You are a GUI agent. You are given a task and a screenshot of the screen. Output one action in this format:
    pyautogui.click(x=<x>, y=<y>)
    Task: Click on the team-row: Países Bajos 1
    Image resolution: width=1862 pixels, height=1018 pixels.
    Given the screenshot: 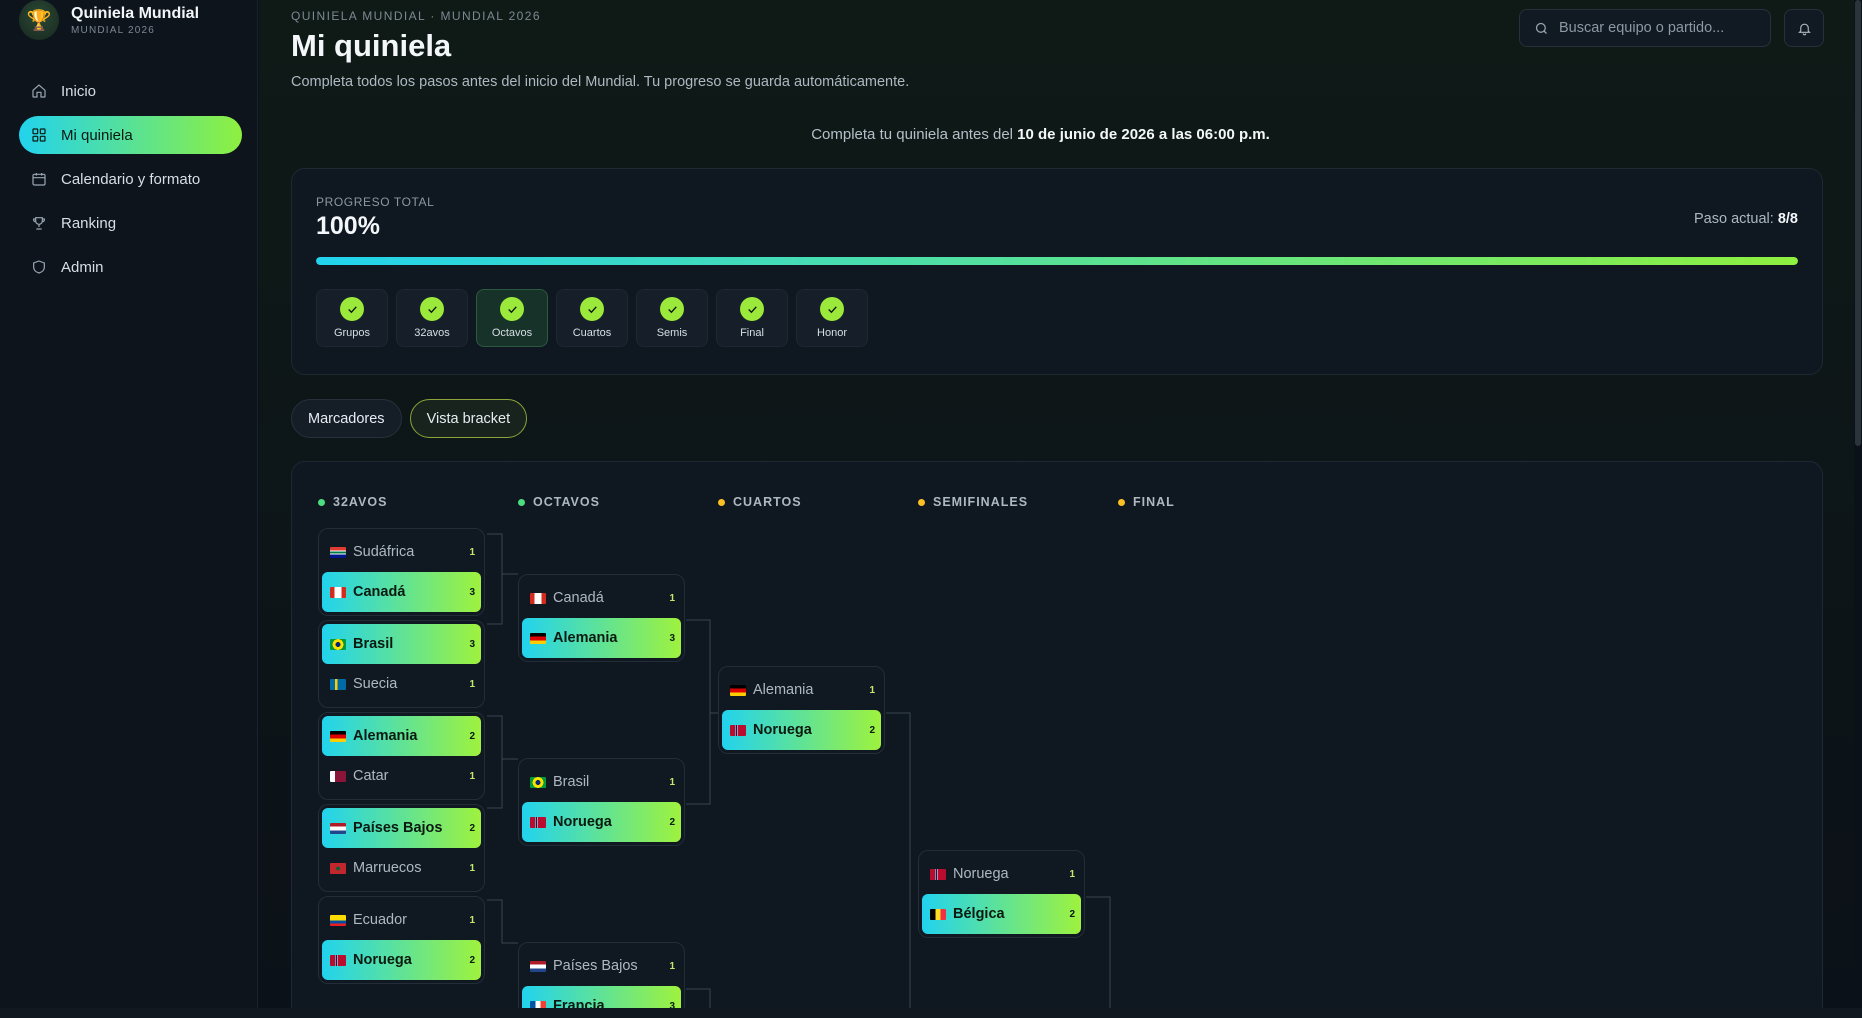 What is the action you would take?
    pyautogui.click(x=601, y=966)
    